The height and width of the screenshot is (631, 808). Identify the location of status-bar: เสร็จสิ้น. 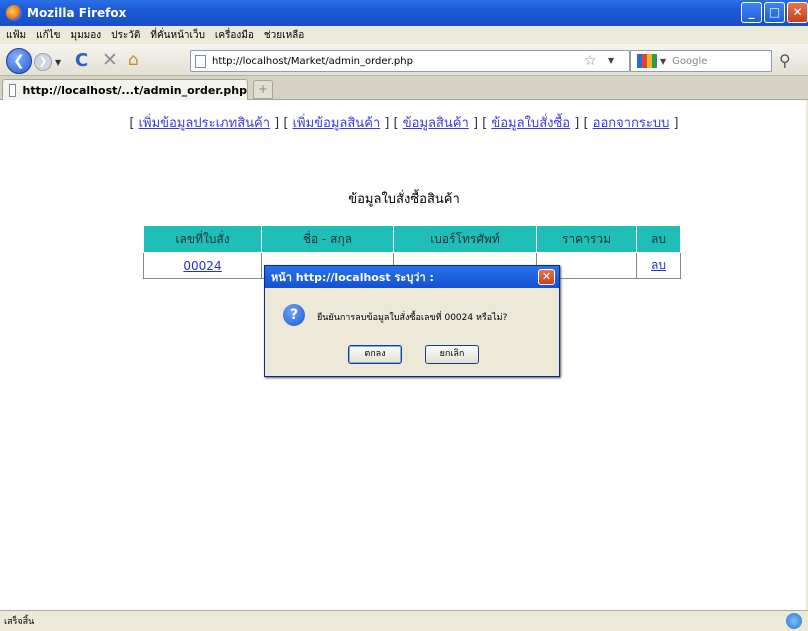
(404, 620).